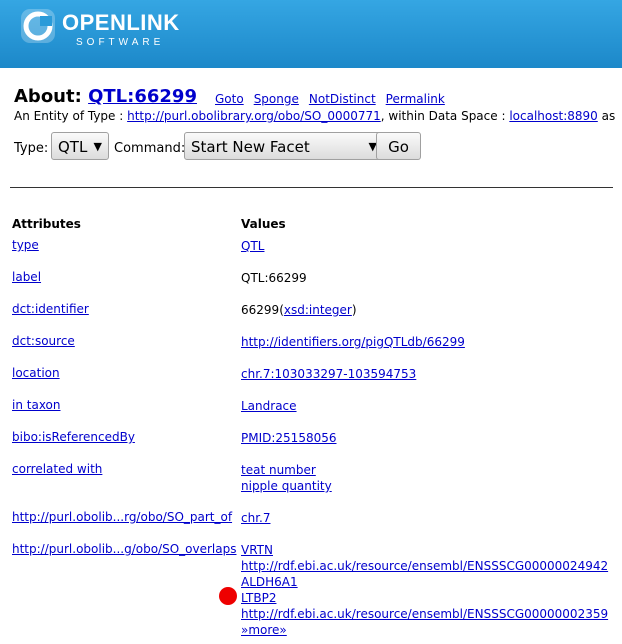  I want to click on attribute-link: location, so click(36, 373).